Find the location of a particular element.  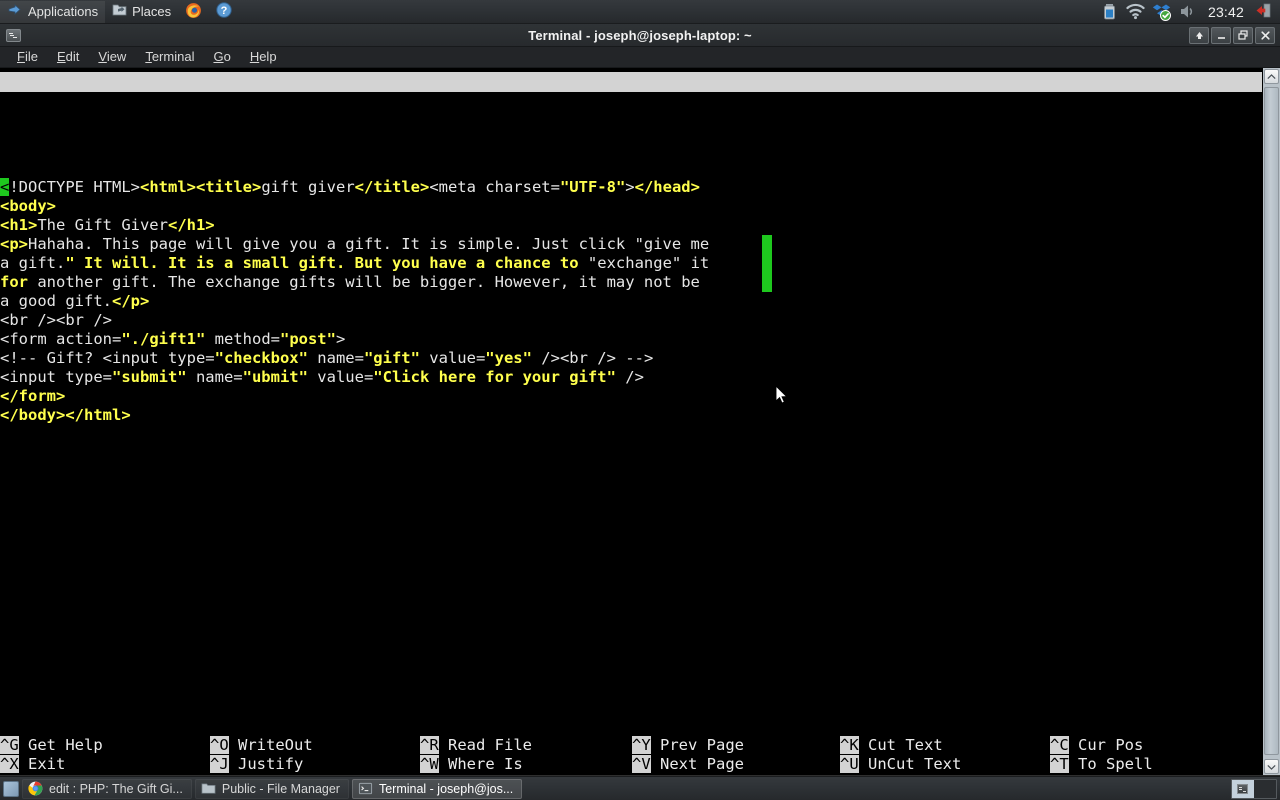

nano-shortcut-read-file: ^R Read File is located at coordinates (476, 745).